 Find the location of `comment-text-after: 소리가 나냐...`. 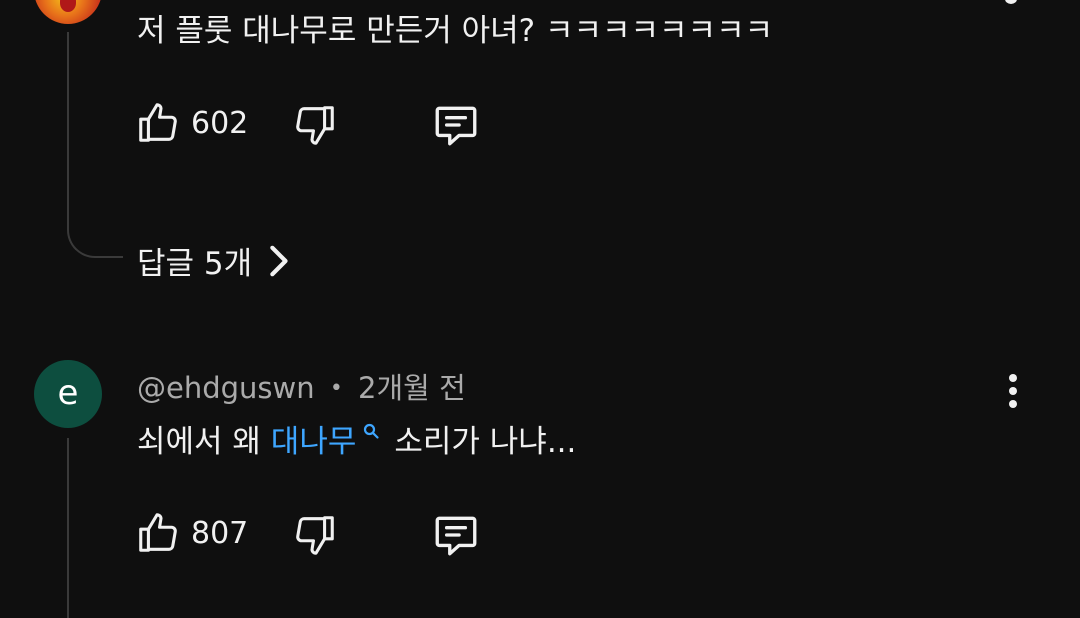

comment-text-after: 소리가 나냐... is located at coordinates (485, 442).